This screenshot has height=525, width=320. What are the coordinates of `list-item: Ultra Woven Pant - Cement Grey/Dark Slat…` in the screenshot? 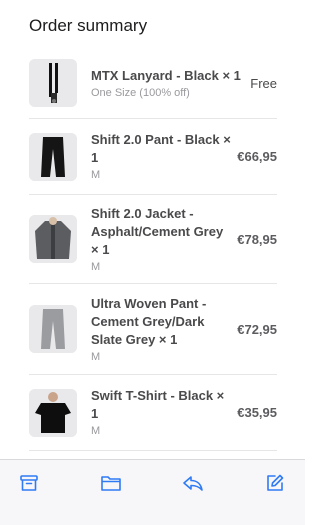 It's located at (153, 329).